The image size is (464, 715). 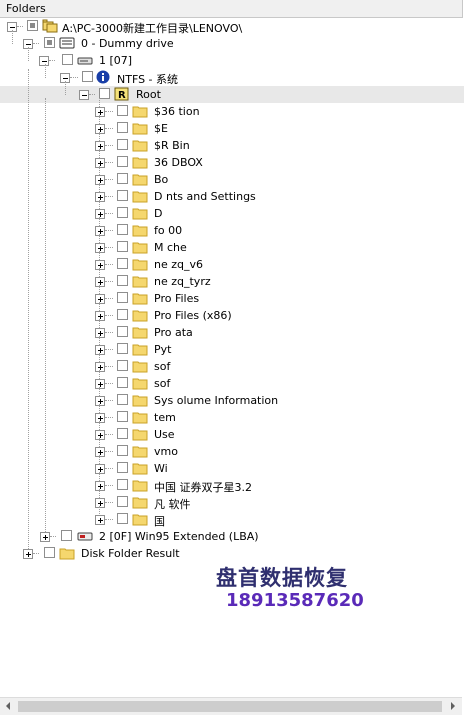 What do you see at coordinates (232, 466) in the screenshot?
I see `tree-row-folder: Wi` at bounding box center [232, 466].